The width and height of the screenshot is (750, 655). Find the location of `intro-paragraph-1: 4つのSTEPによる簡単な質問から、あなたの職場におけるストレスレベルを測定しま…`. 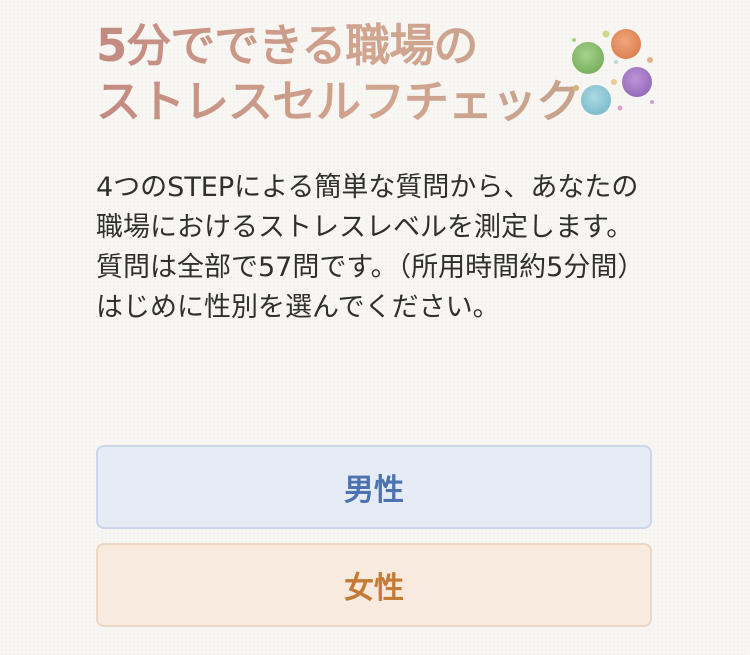

intro-paragraph-1: 4つのSTEPによる簡単な質問から、あなたの職場におけるストレスレベルを測定しま… is located at coordinates (367, 207).